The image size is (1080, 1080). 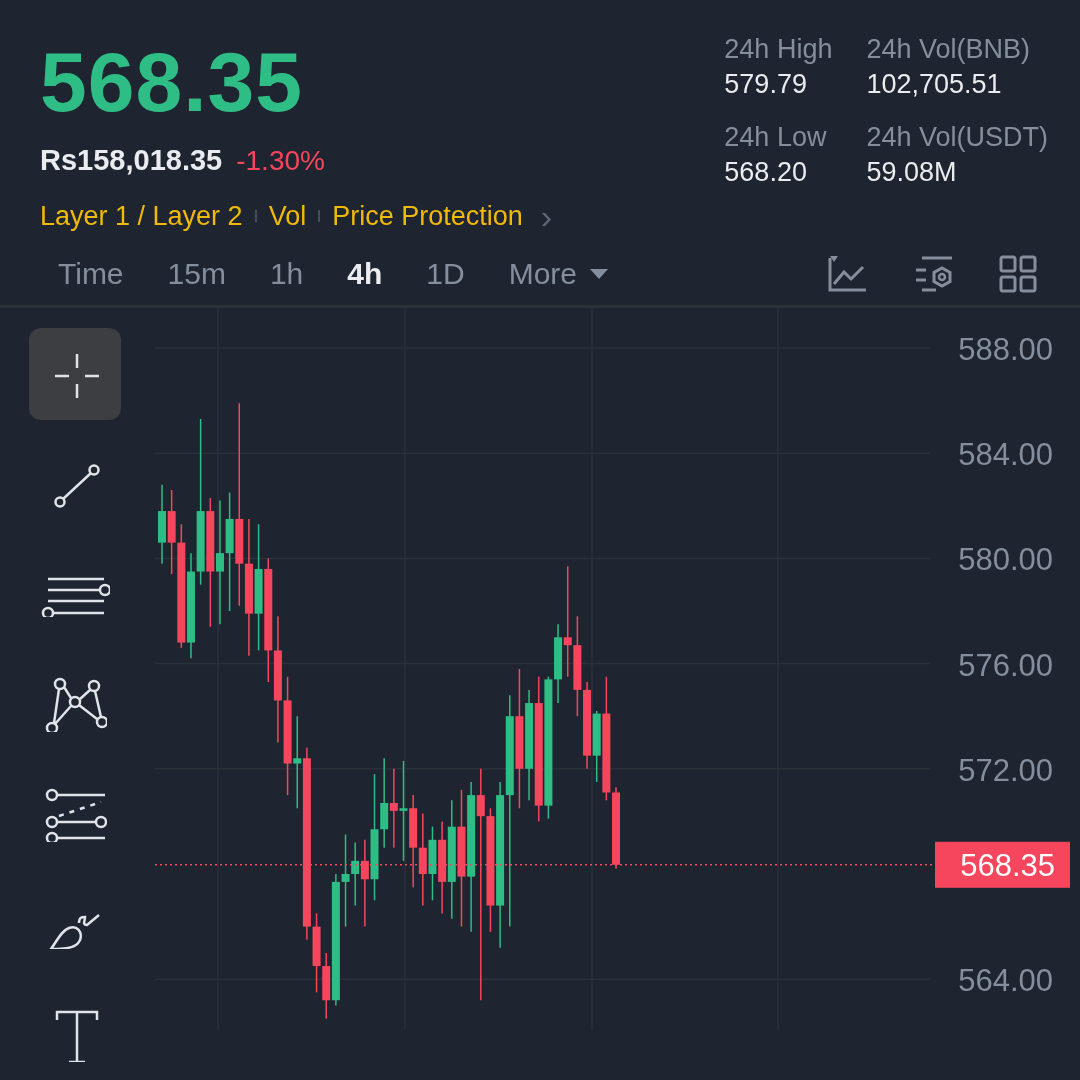 I want to click on stat-label: 24h Vol(USDT), so click(x=957, y=137).